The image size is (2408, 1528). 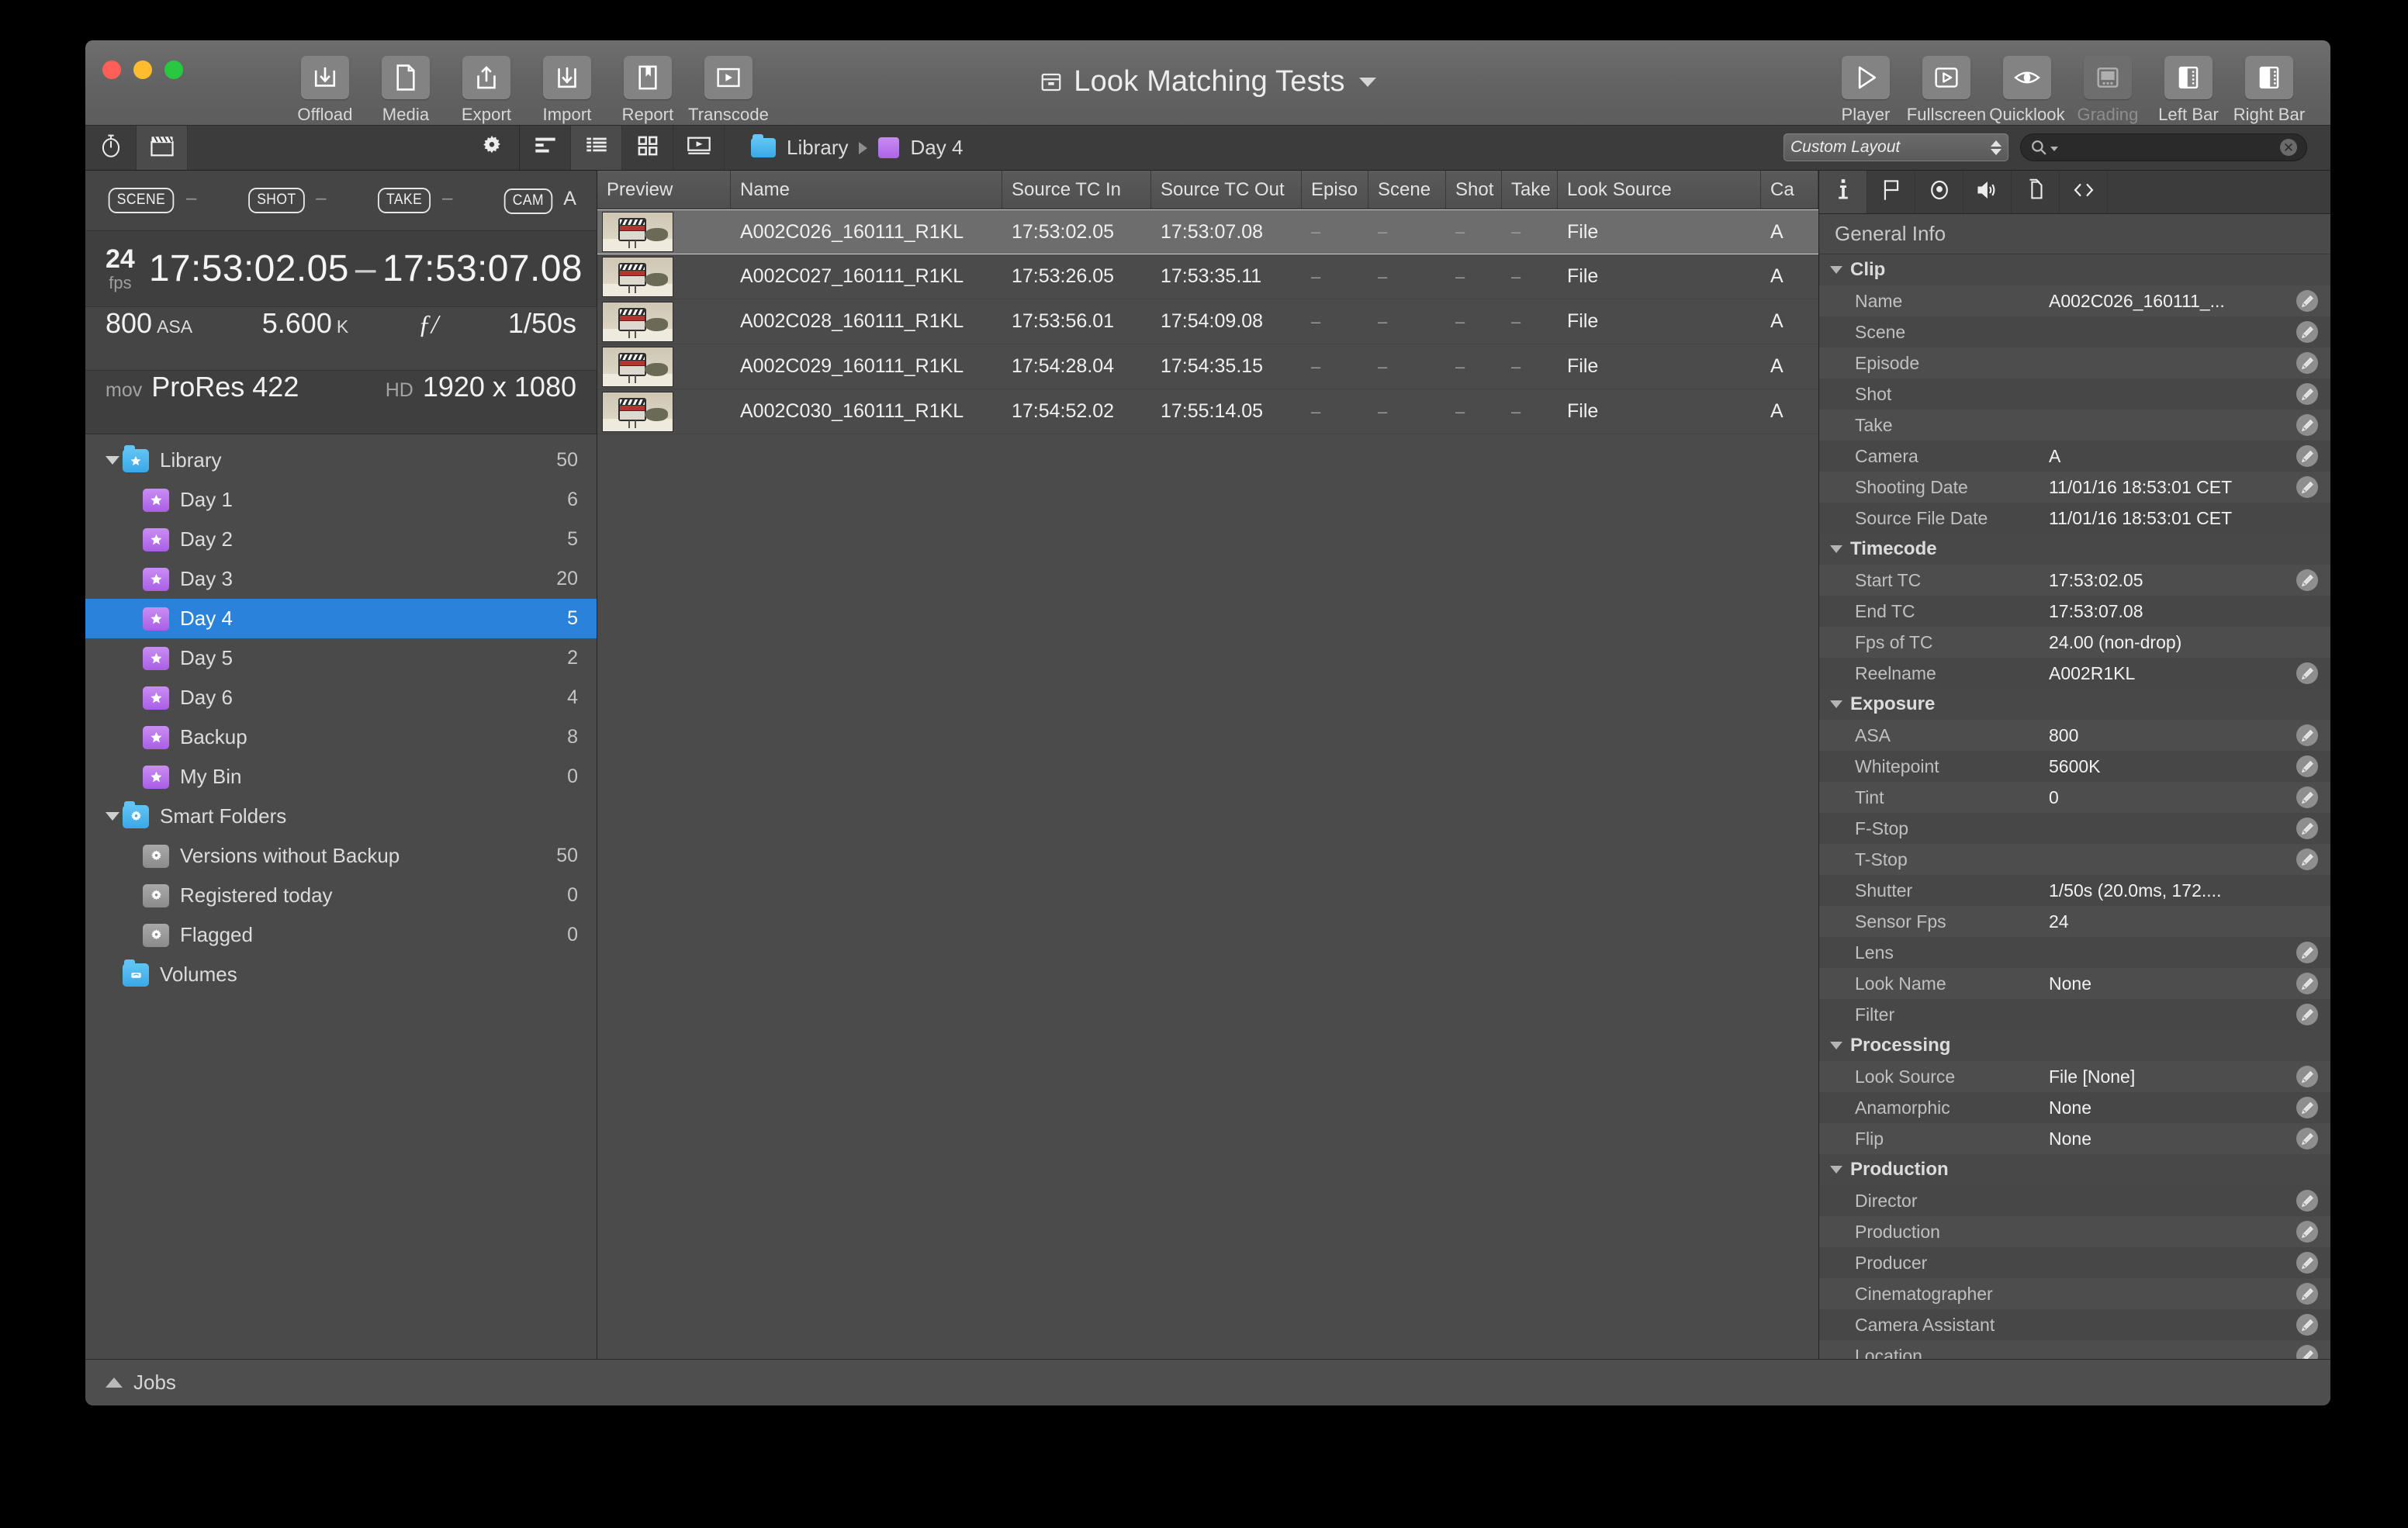 I want to click on tree-item-day-3: Day 3 20, so click(x=341, y=579).